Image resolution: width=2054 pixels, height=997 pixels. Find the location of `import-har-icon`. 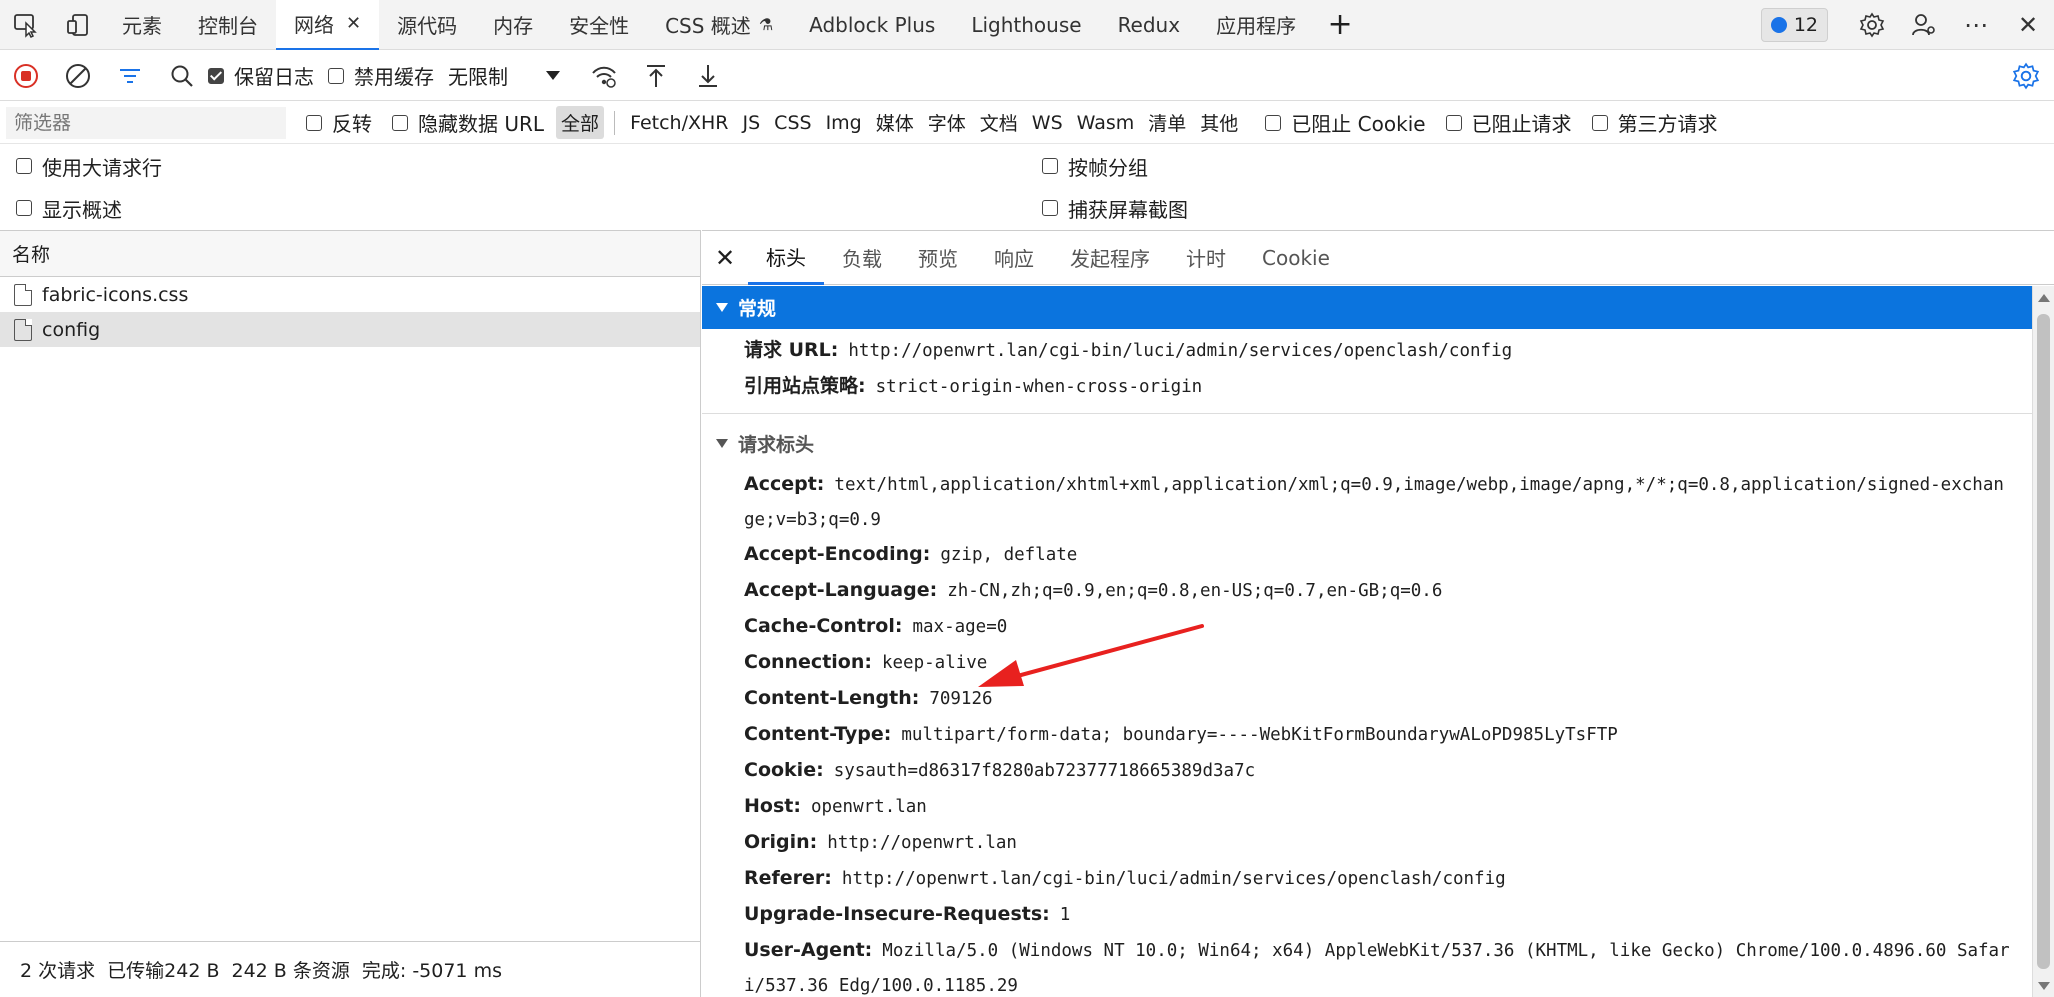

import-har-icon is located at coordinates (656, 76).